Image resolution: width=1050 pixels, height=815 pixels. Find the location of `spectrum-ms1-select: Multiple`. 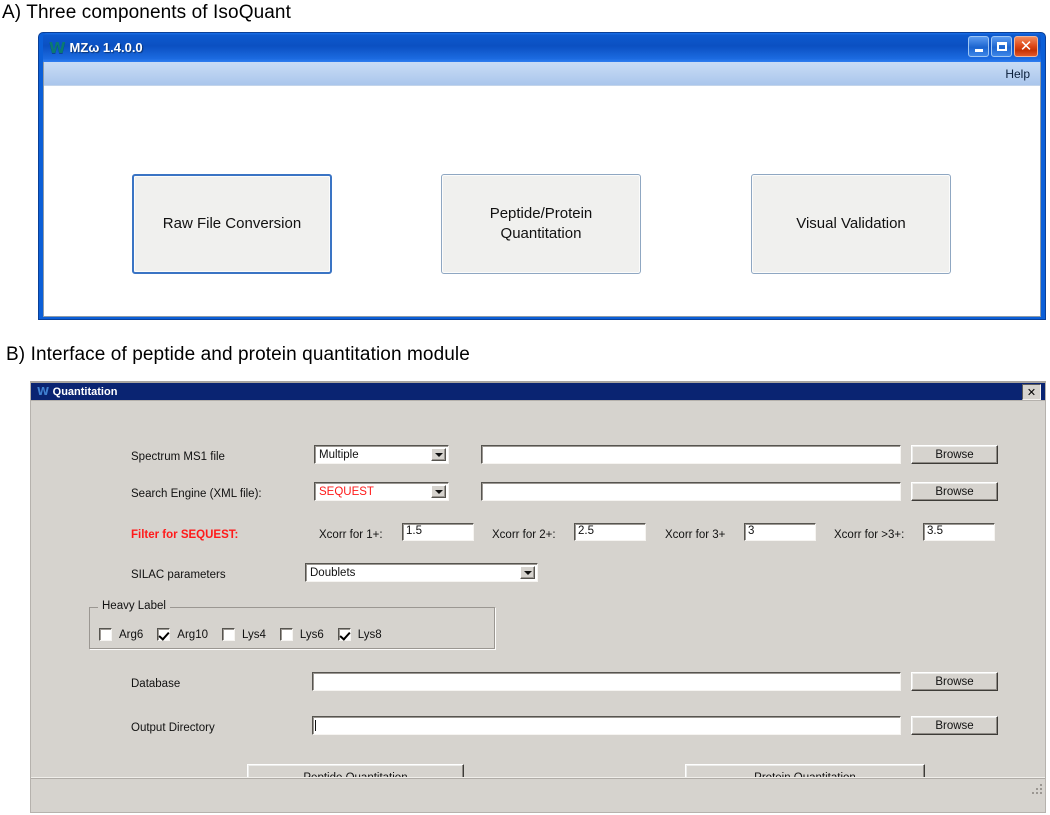

spectrum-ms1-select: Multiple is located at coordinates (381, 454).